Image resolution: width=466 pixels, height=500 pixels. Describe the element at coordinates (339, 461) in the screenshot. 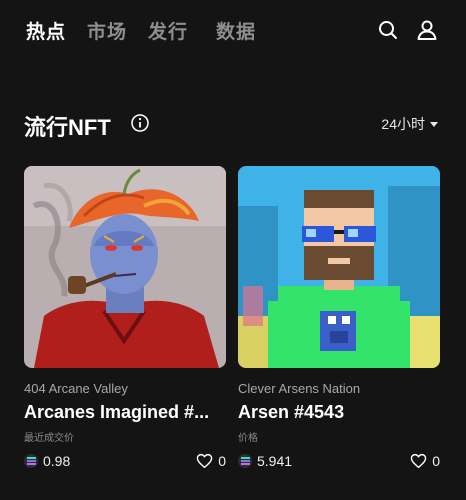

I see `price-row: 5.941 0` at that location.